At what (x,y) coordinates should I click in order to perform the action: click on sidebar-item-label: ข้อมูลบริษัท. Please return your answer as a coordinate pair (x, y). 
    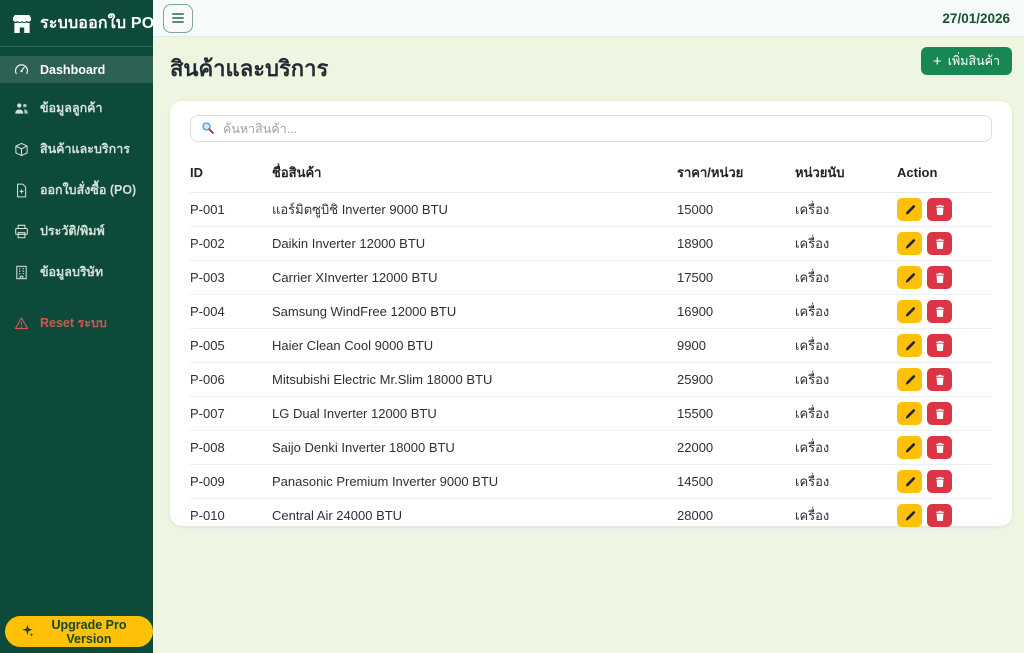
    Looking at the image, I should click on (72, 272).